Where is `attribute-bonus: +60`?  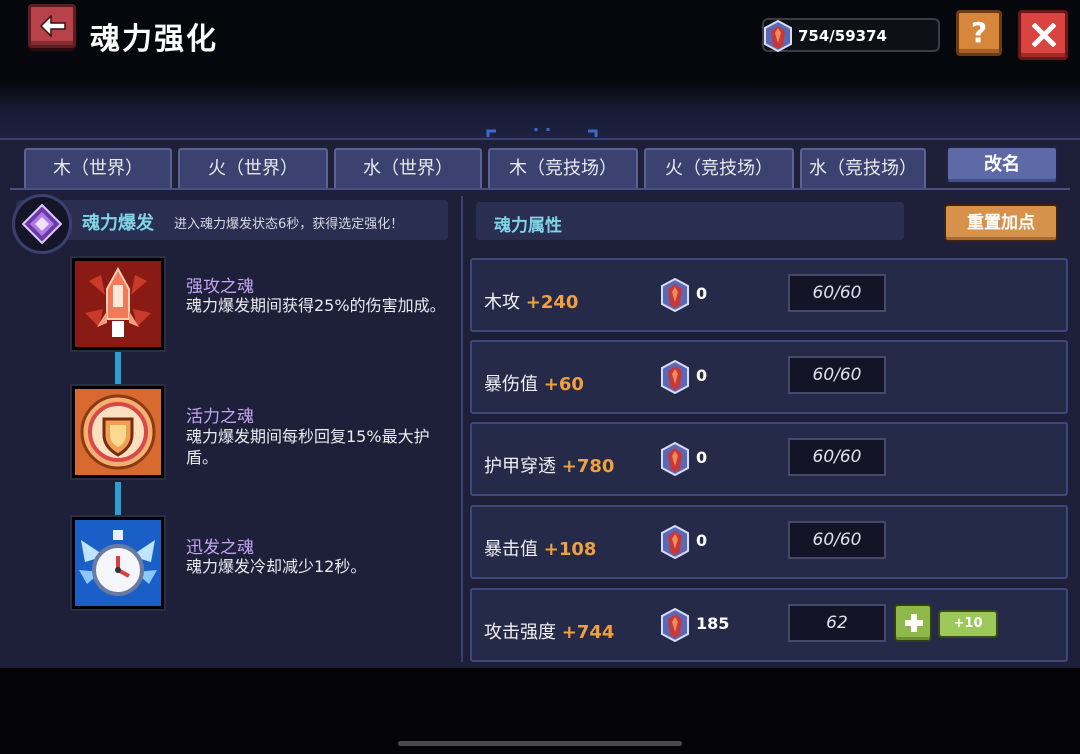
attribute-bonus: +60 is located at coordinates (563, 384).